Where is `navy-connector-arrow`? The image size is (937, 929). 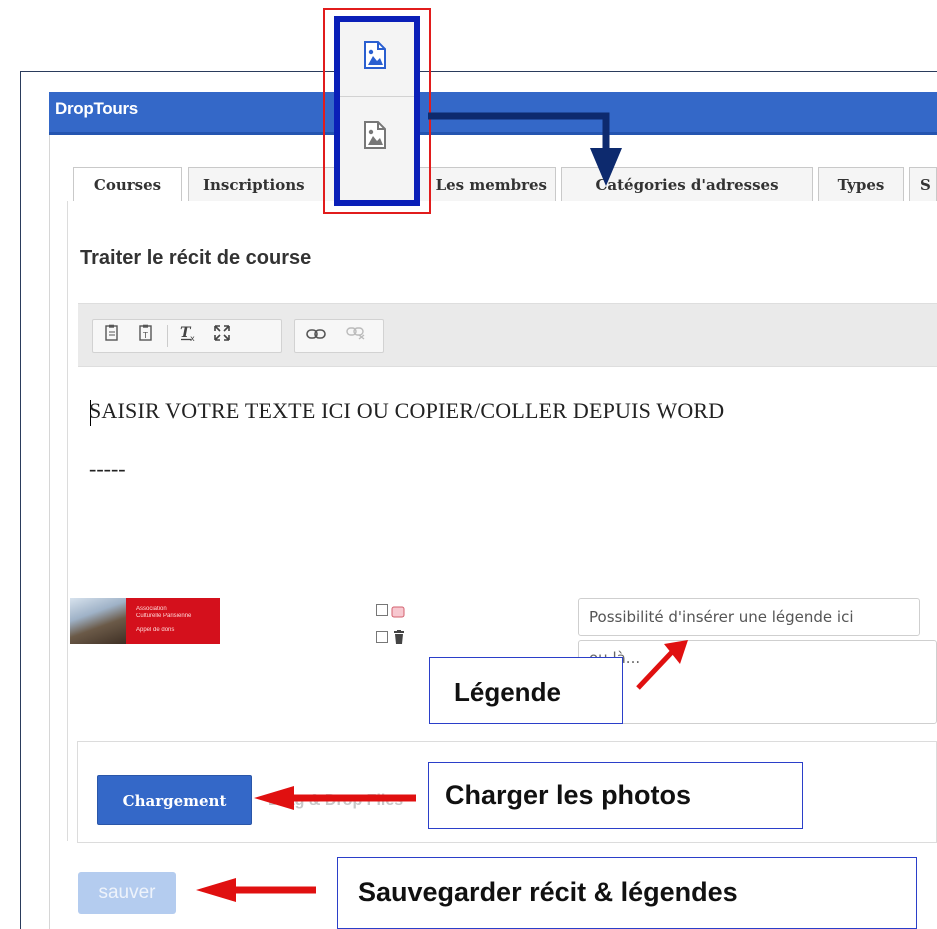 navy-connector-arrow is located at coordinates (519, 131).